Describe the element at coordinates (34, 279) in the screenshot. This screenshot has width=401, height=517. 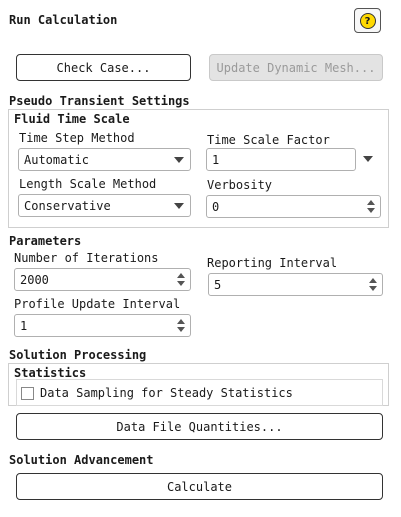
I see `number-of-iterations-value: 2000` at that location.